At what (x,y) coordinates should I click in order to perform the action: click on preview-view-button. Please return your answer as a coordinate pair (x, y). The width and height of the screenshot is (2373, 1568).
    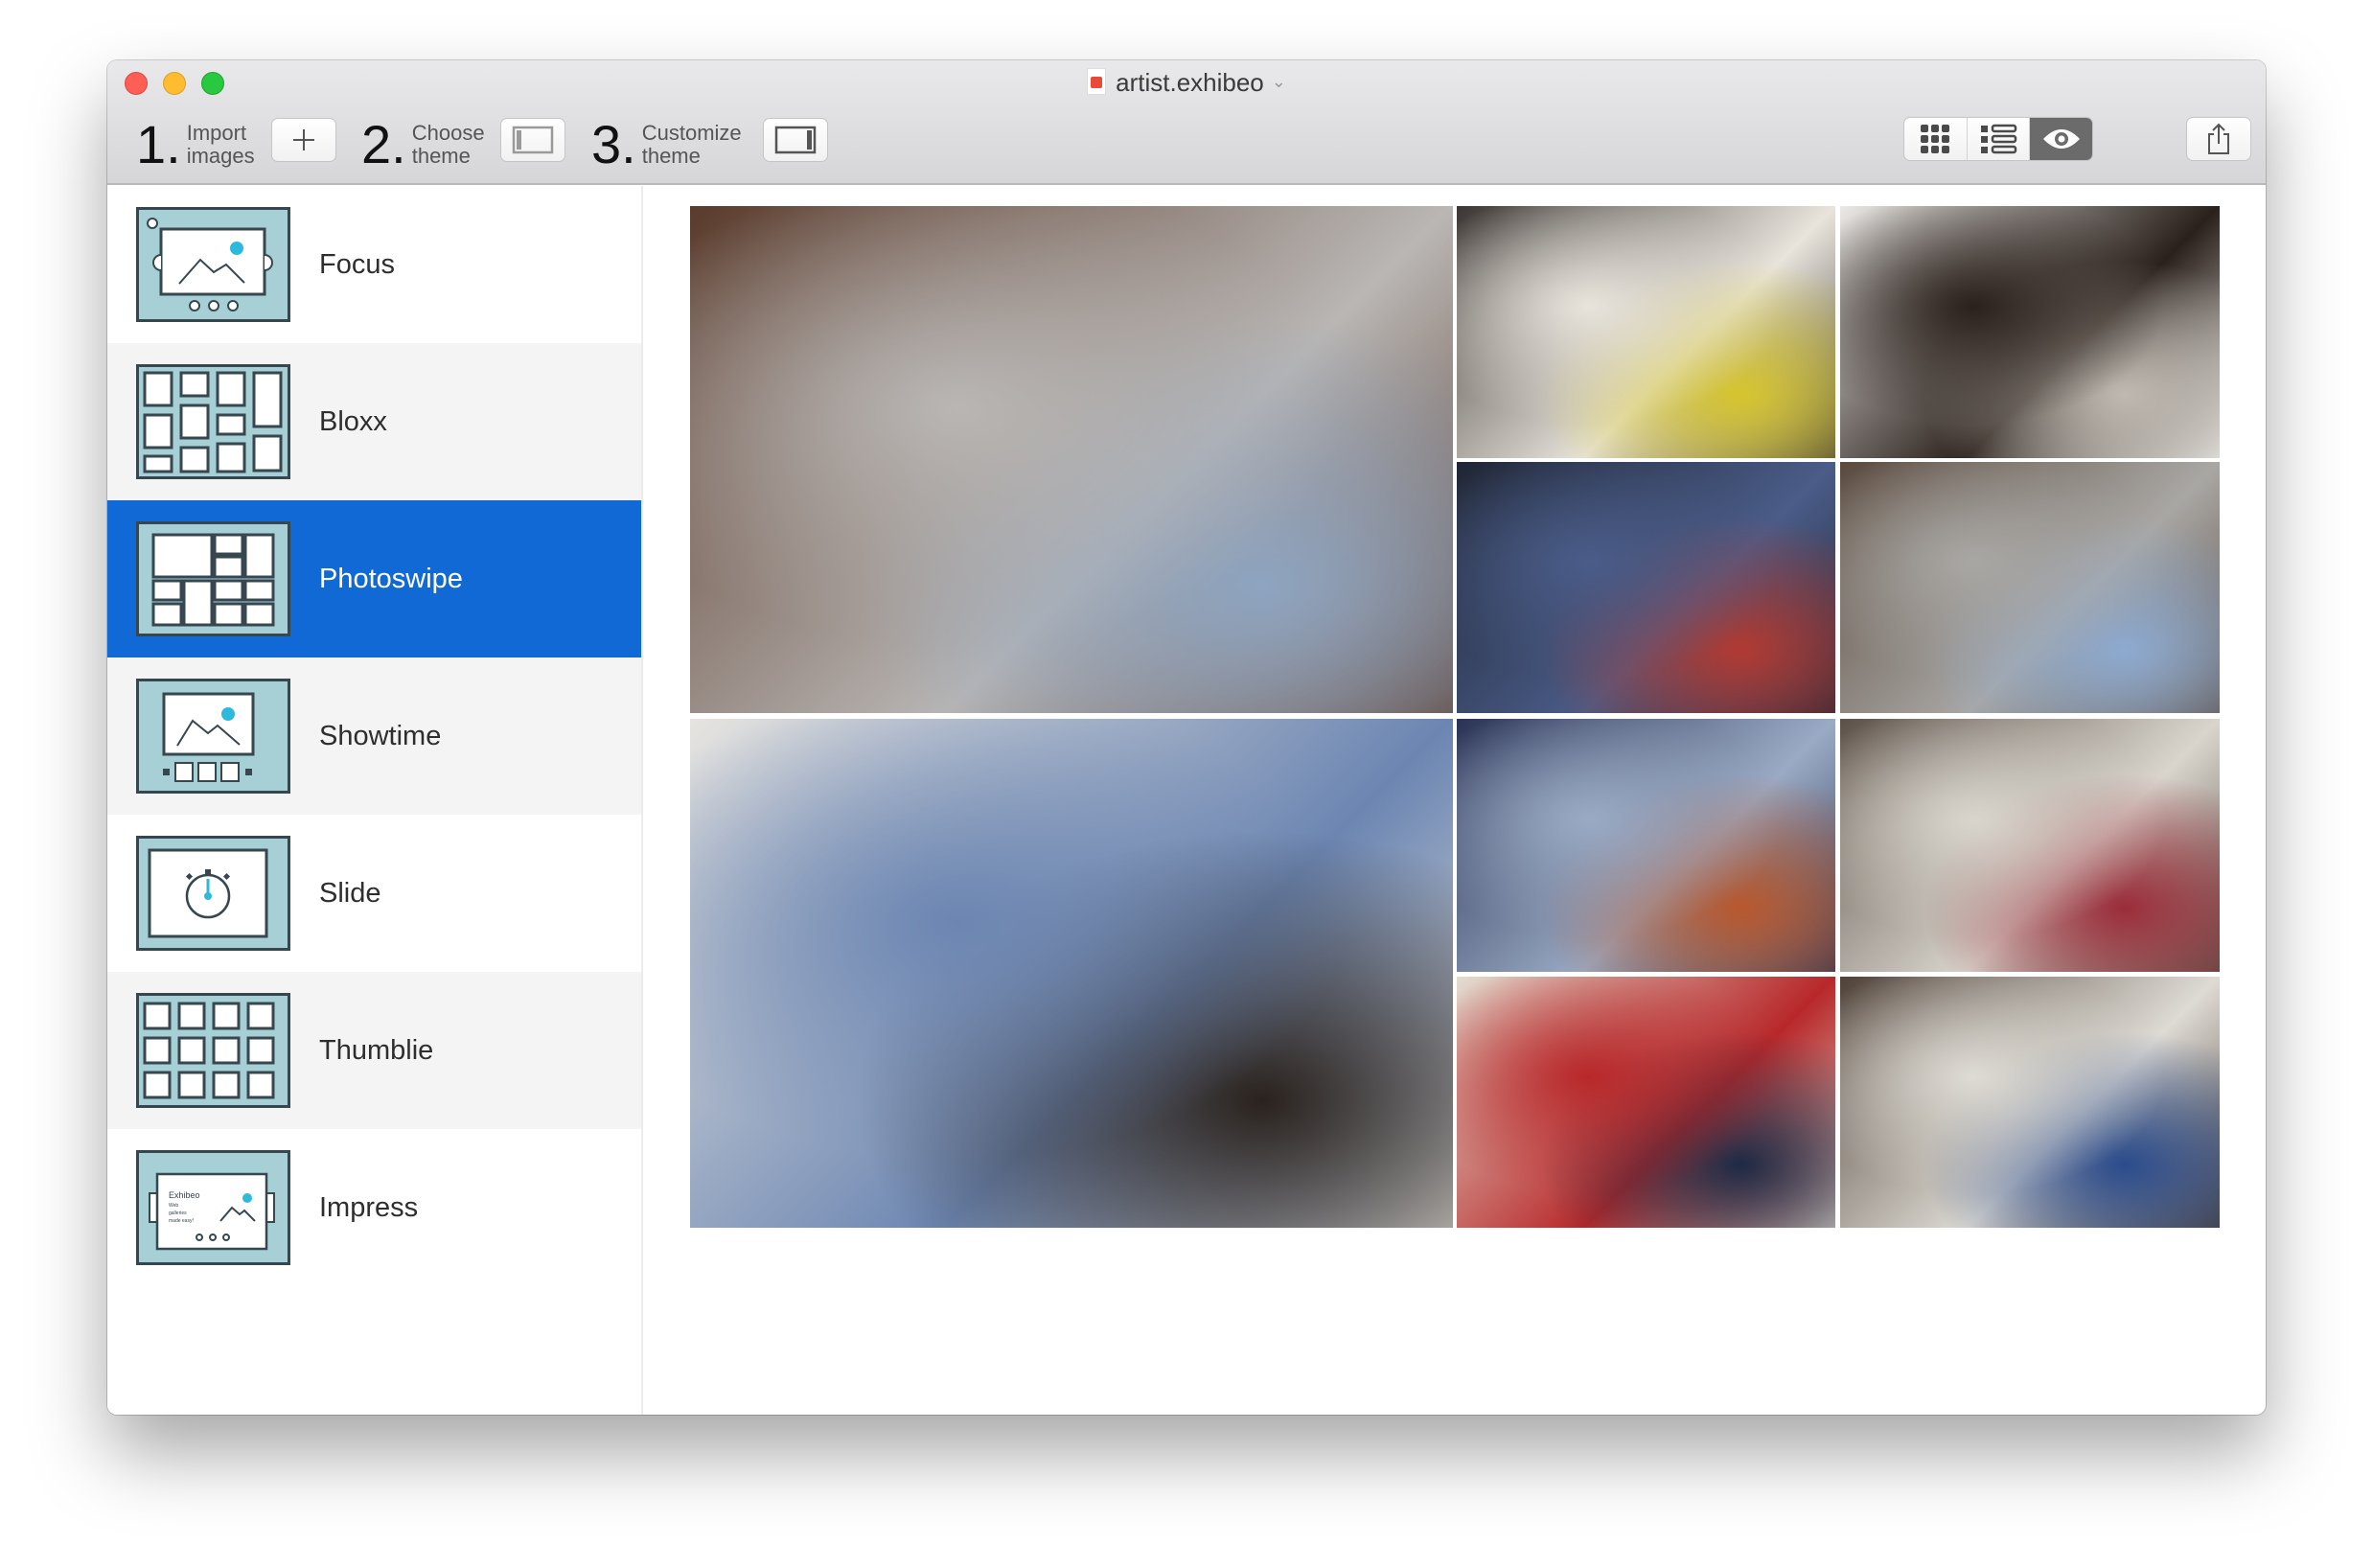
    Looking at the image, I should click on (2061, 139).